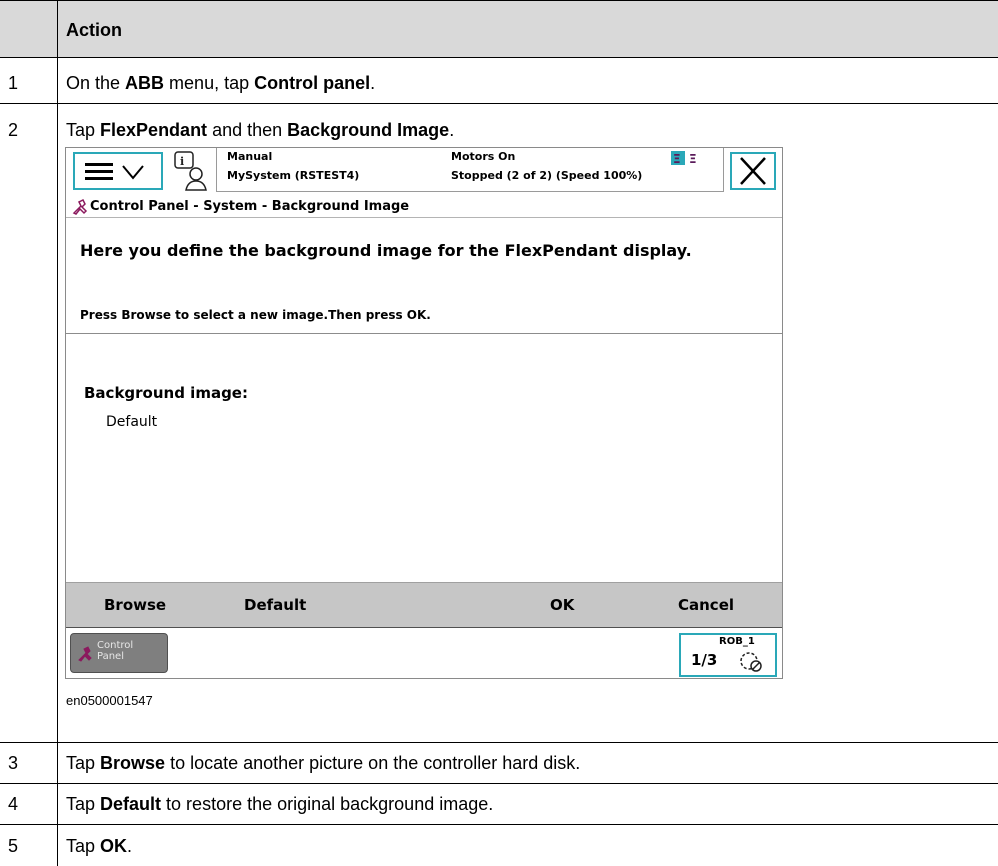 This screenshot has width=998, height=866. I want to click on svg-text: i, so click(182, 161).